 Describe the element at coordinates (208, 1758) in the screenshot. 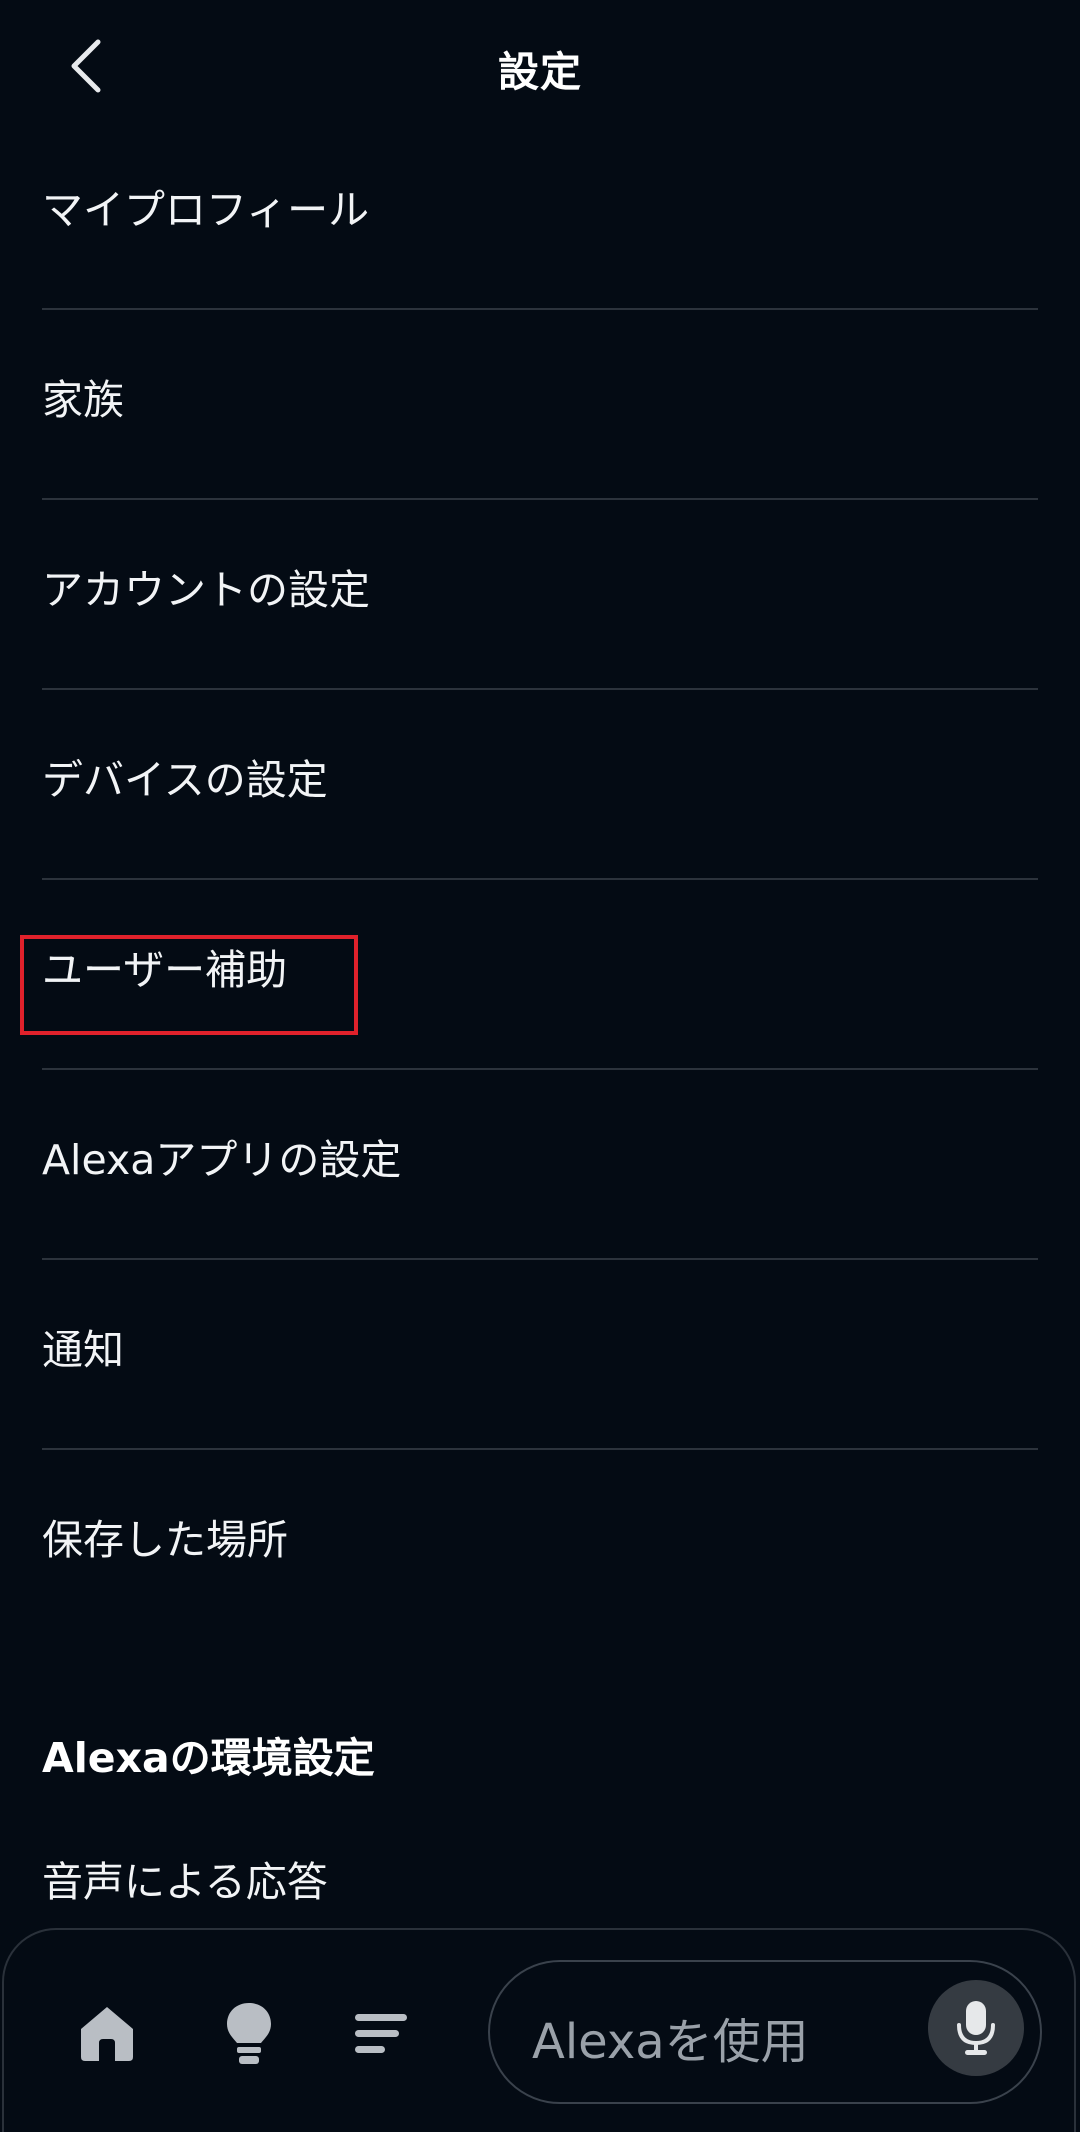

I see `section-heading-alexa-preferences: Alexaの環境設定` at that location.